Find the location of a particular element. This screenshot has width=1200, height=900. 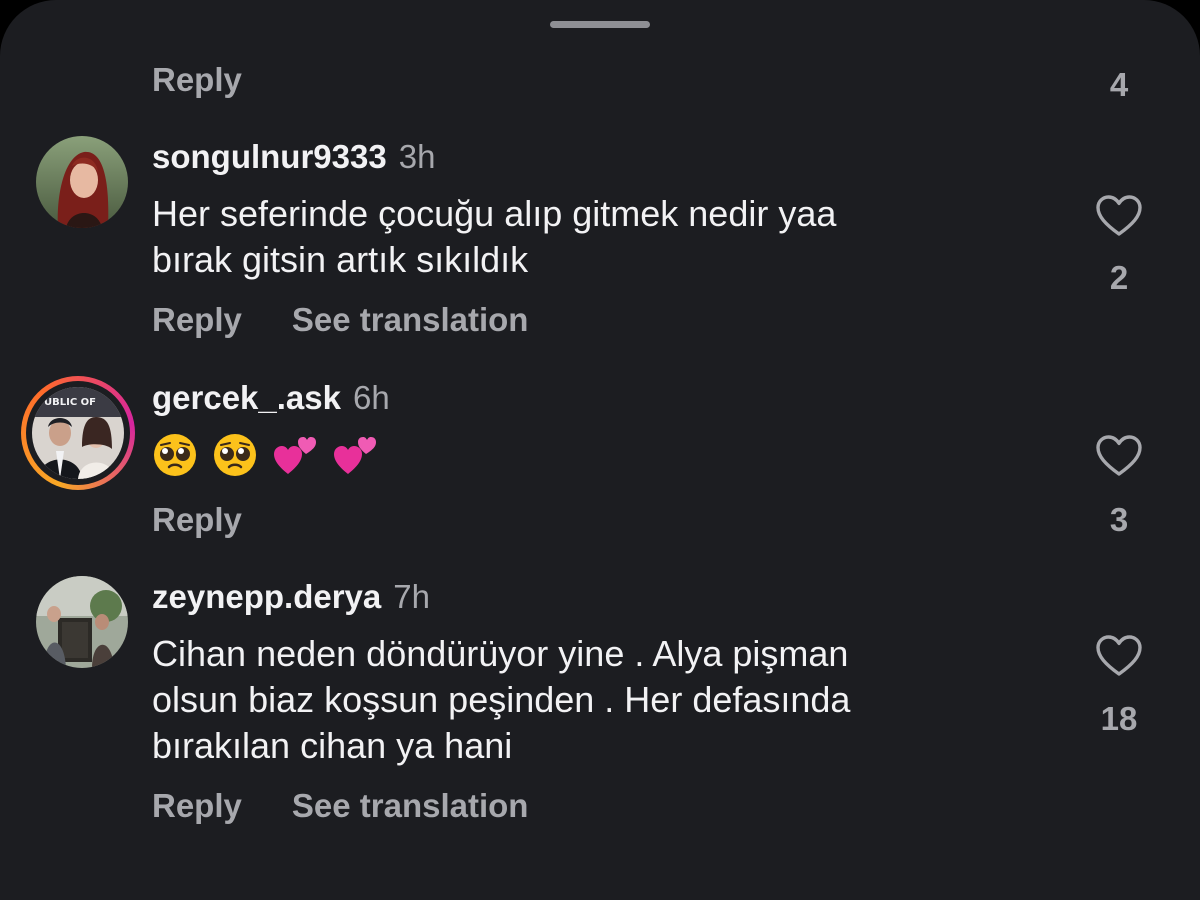

comment-actions: Reply is located at coordinates (197, 520).